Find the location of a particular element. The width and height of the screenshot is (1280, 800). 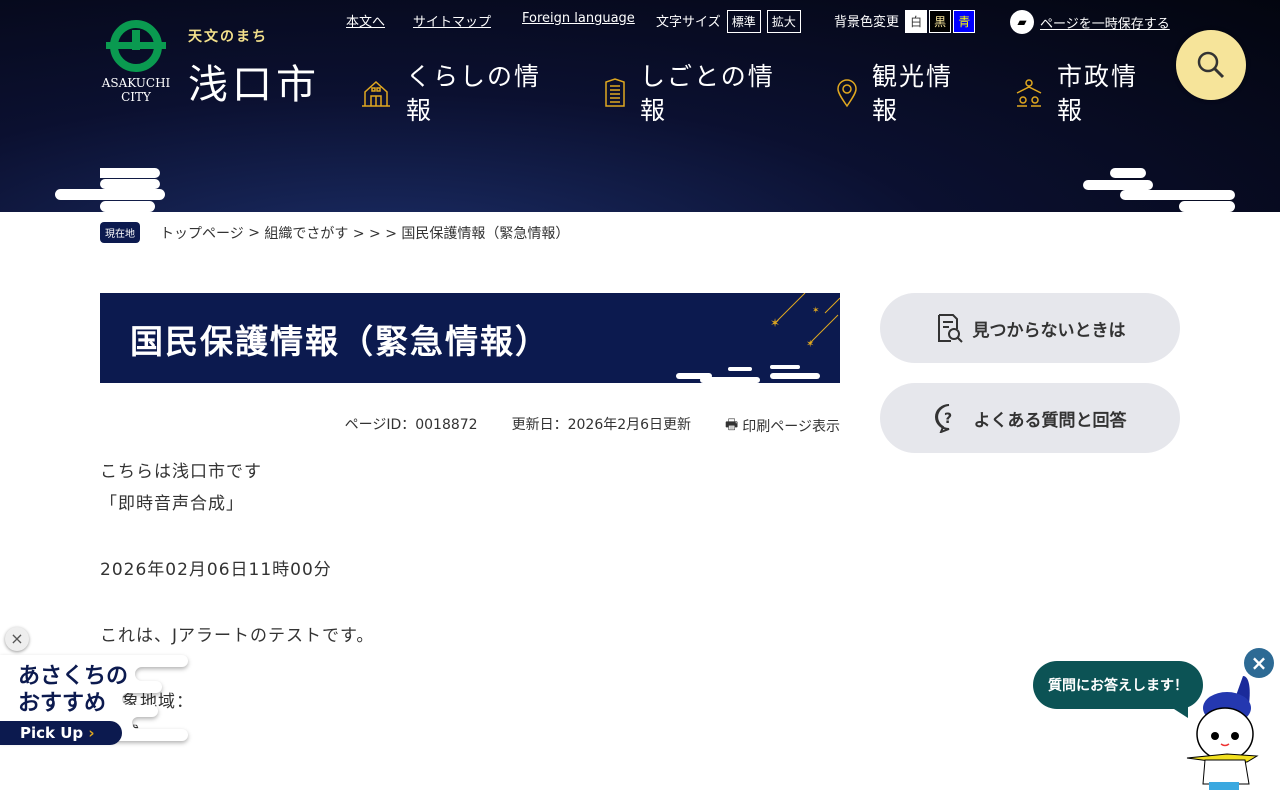

bg-blue-button: 青 is located at coordinates (964, 21).